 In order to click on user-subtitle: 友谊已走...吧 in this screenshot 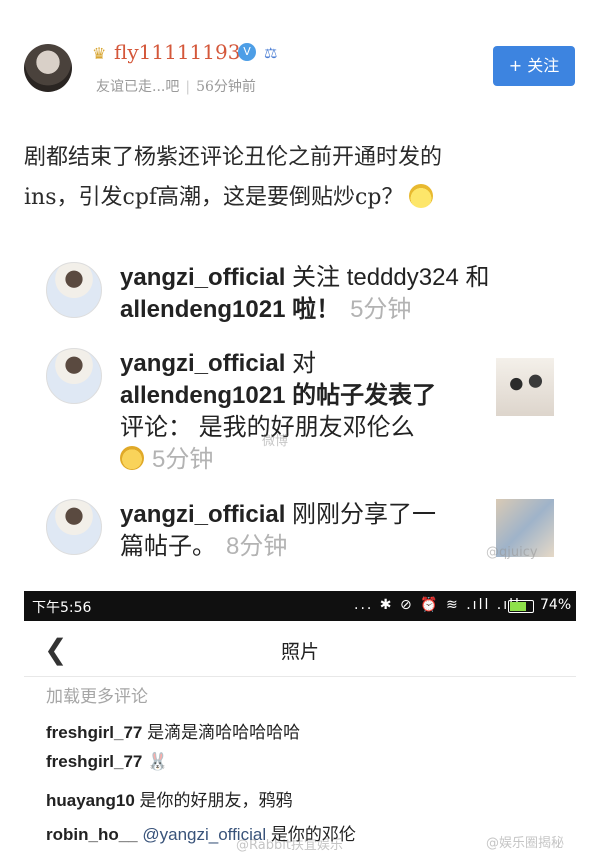, I will do `click(138, 87)`.